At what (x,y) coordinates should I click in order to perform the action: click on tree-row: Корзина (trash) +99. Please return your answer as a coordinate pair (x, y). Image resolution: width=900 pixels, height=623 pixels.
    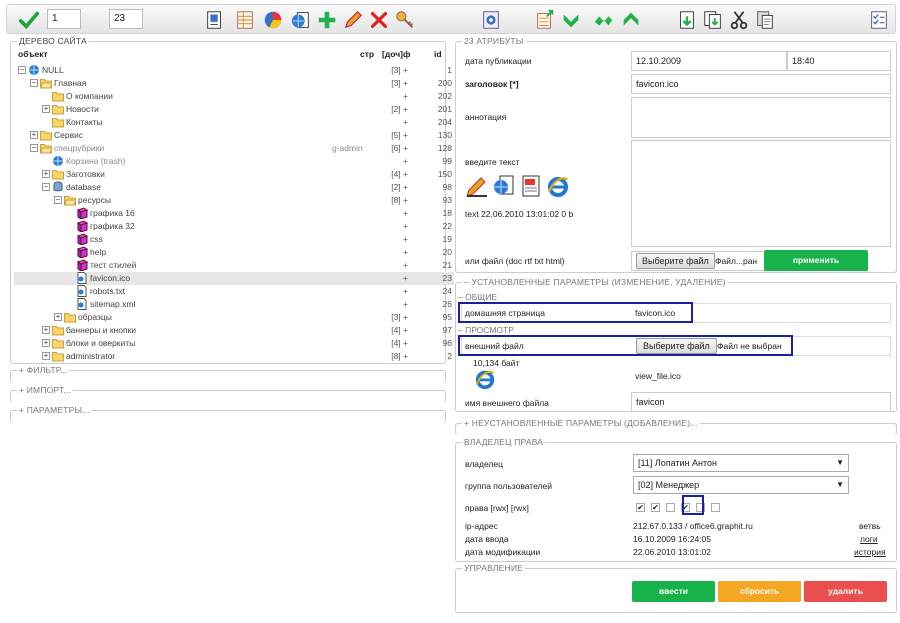
    Looking at the image, I should click on (234, 161).